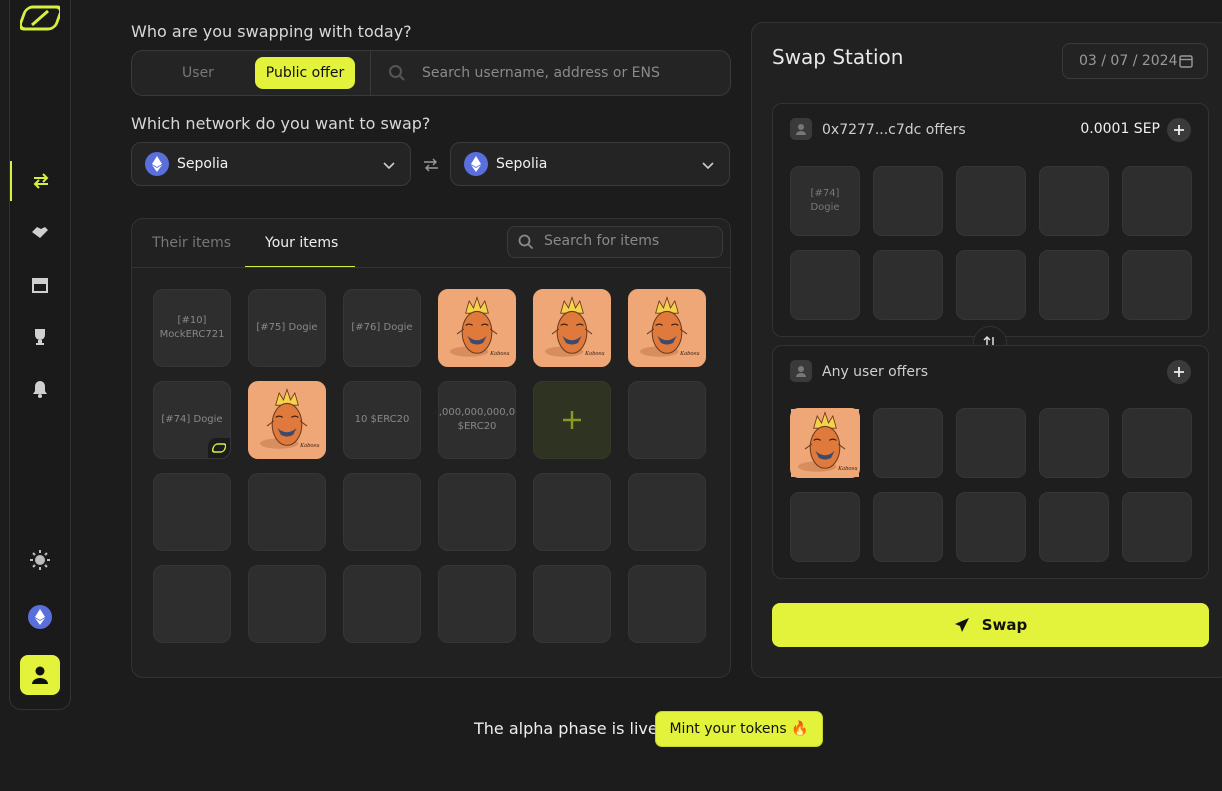  What do you see at coordinates (40, 181) in the screenshot?
I see `nav-swap-icon` at bounding box center [40, 181].